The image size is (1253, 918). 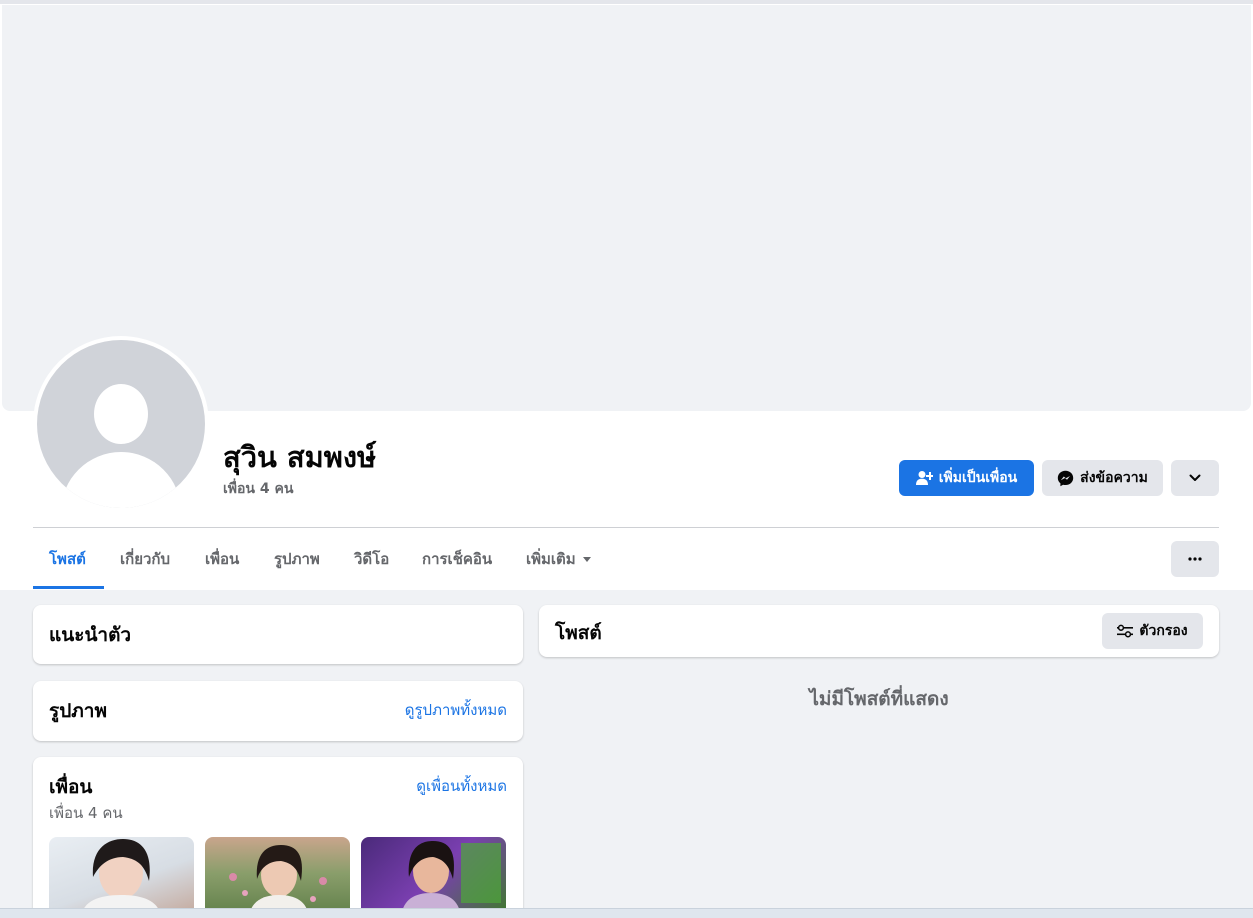 I want to click on tab-posts-label: โพสต์, so click(x=67, y=559).